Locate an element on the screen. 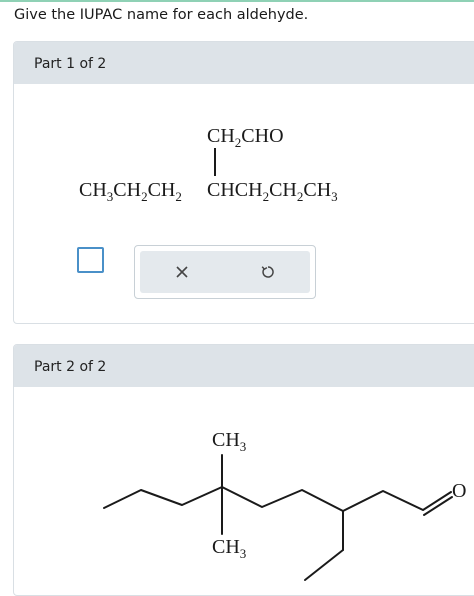  part2-oxygen-label: O is located at coordinates (459, 491).